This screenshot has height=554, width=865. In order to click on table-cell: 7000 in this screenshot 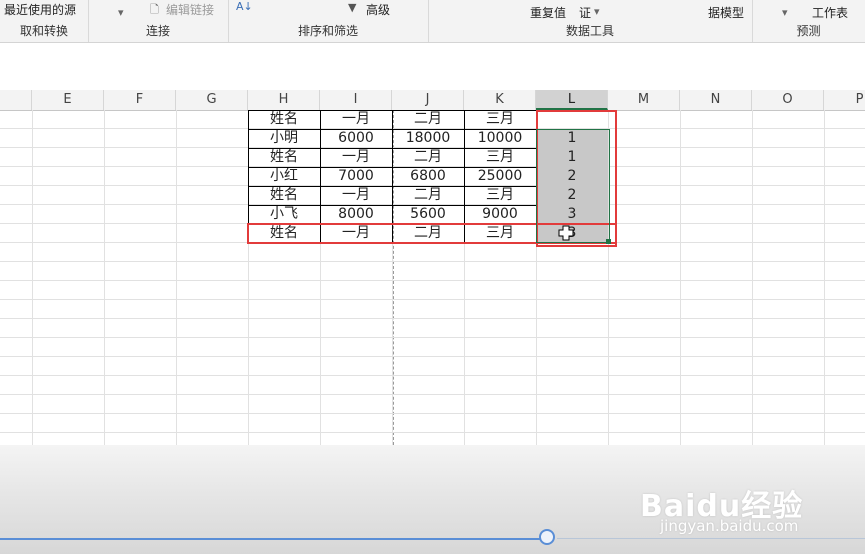, I will do `click(356, 176)`.